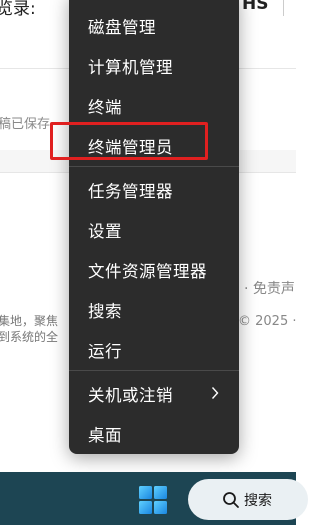 The width and height of the screenshot is (320, 525). Describe the element at coordinates (154, 434) in the screenshot. I see `menu-item-desktop: 桌面` at that location.